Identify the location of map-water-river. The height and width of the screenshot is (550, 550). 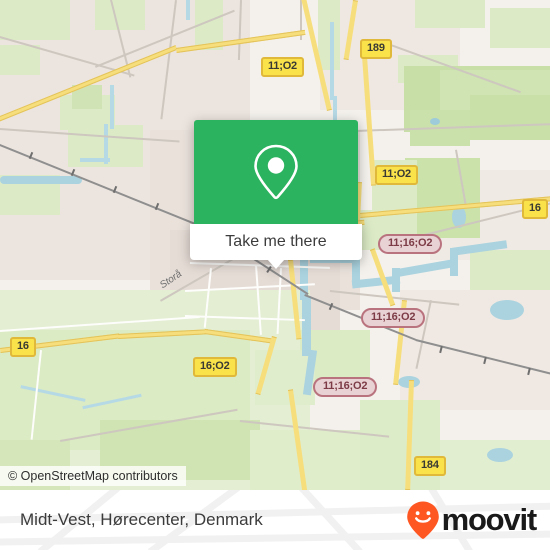
(306, 326).